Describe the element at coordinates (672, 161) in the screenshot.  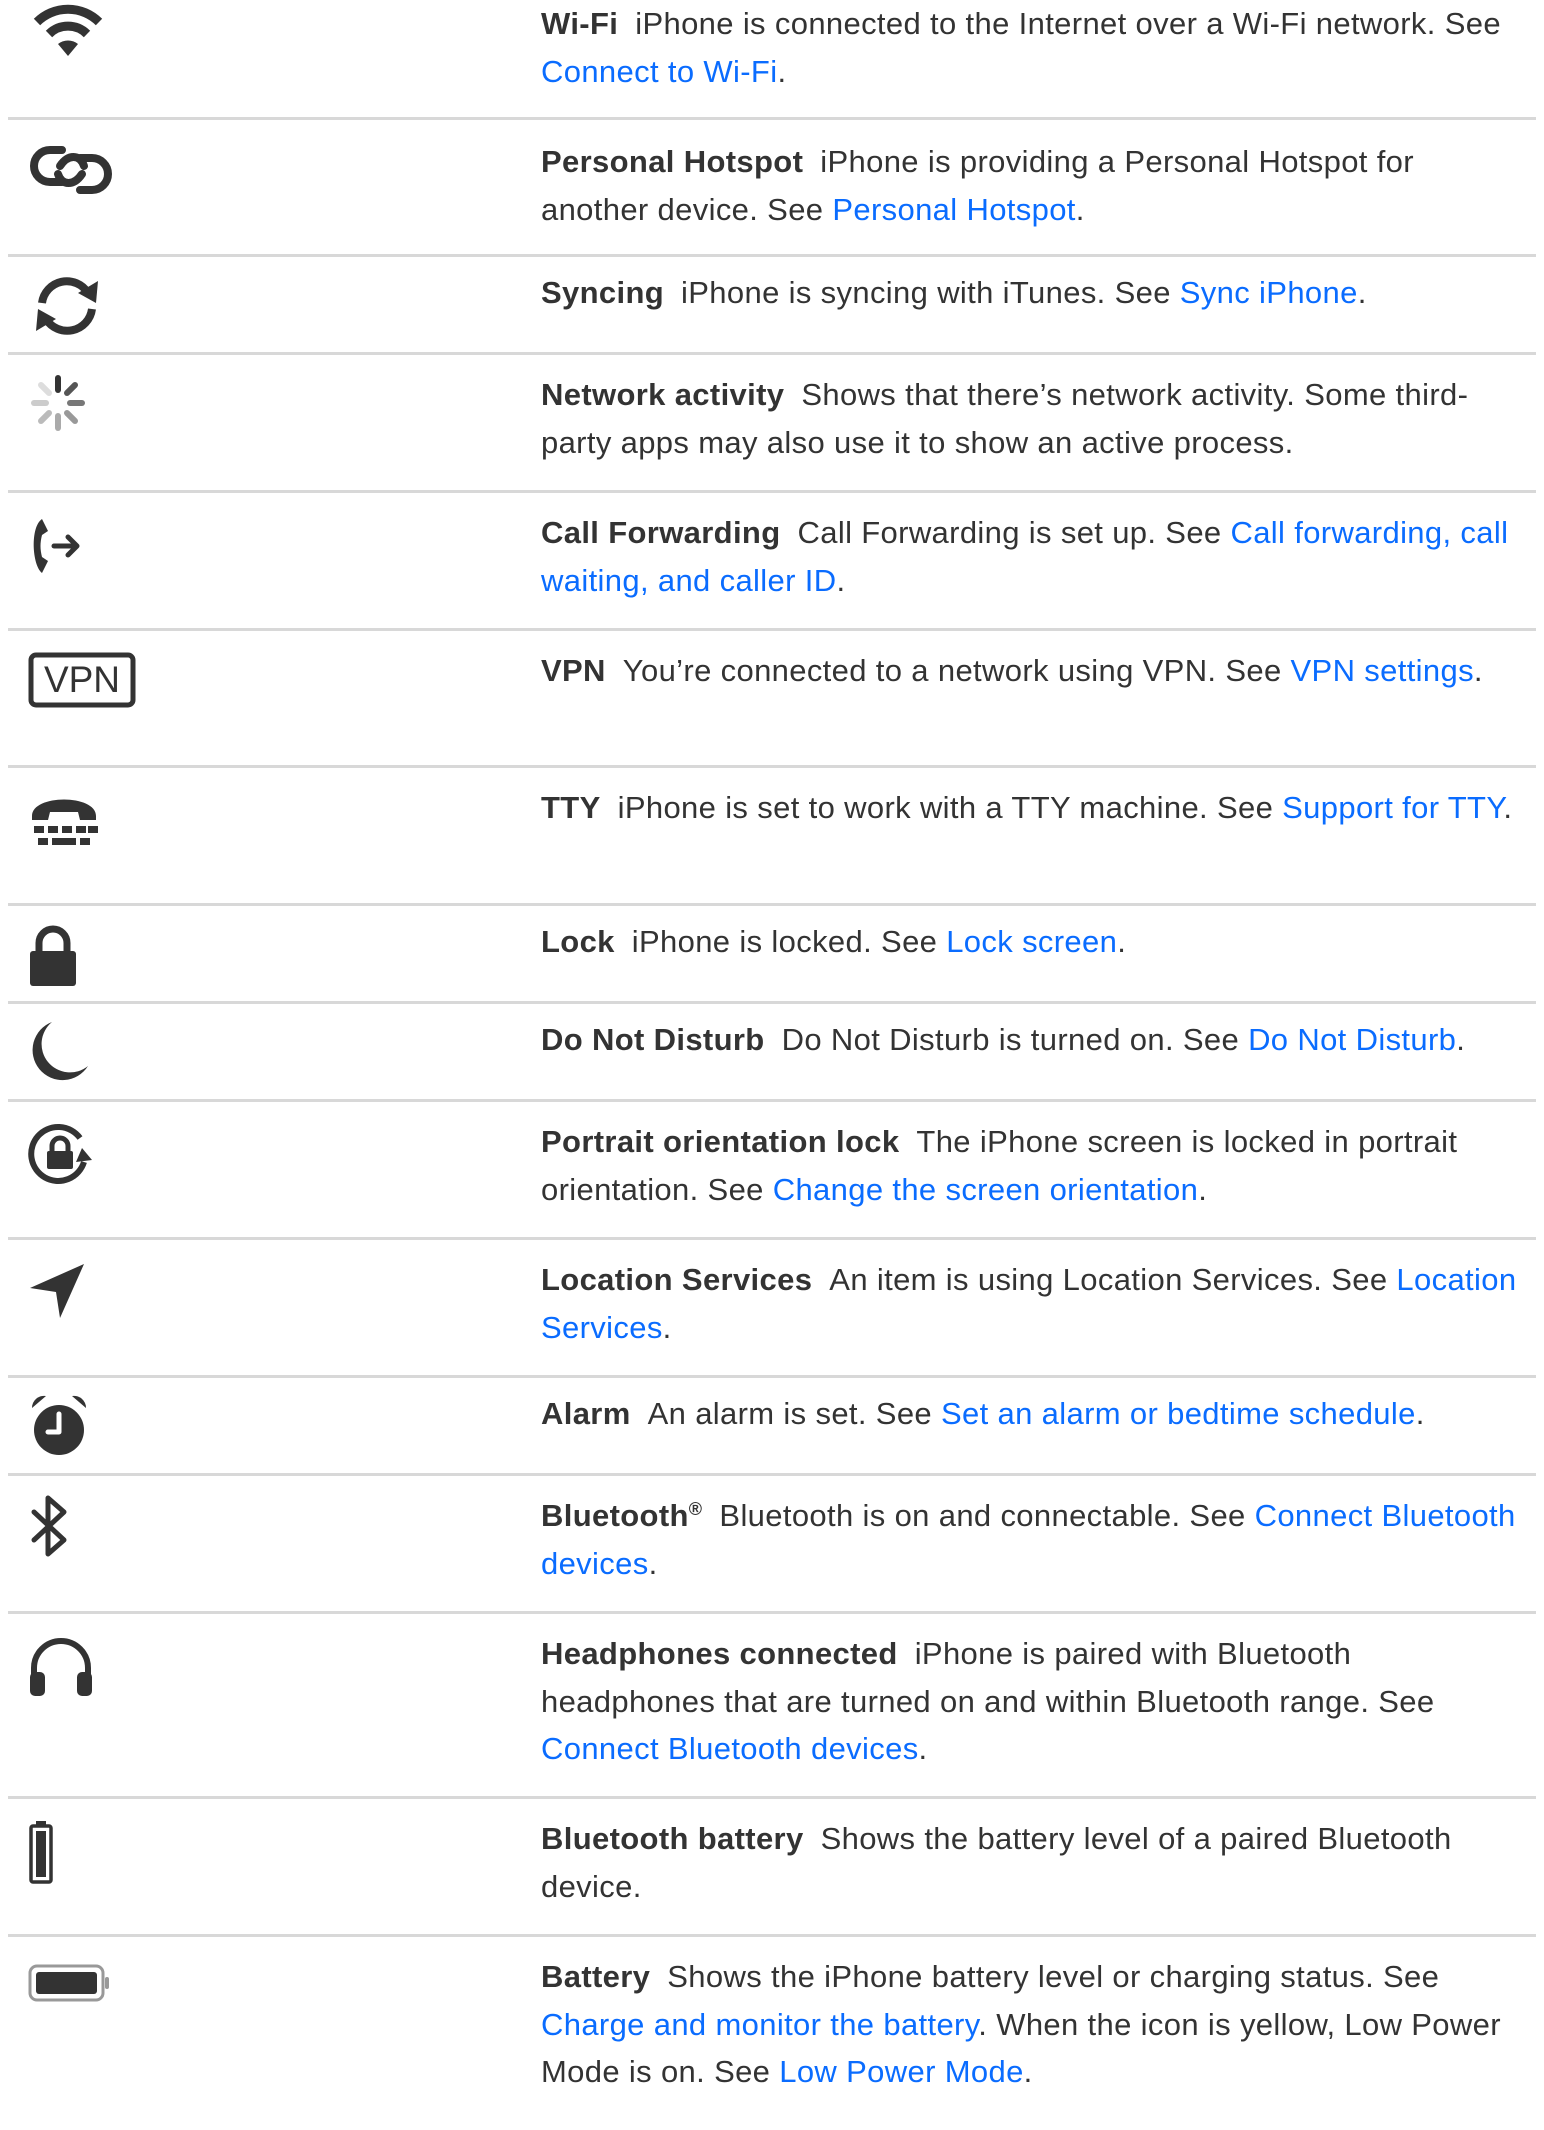
I see `item-title: Personal Hotspot` at that location.